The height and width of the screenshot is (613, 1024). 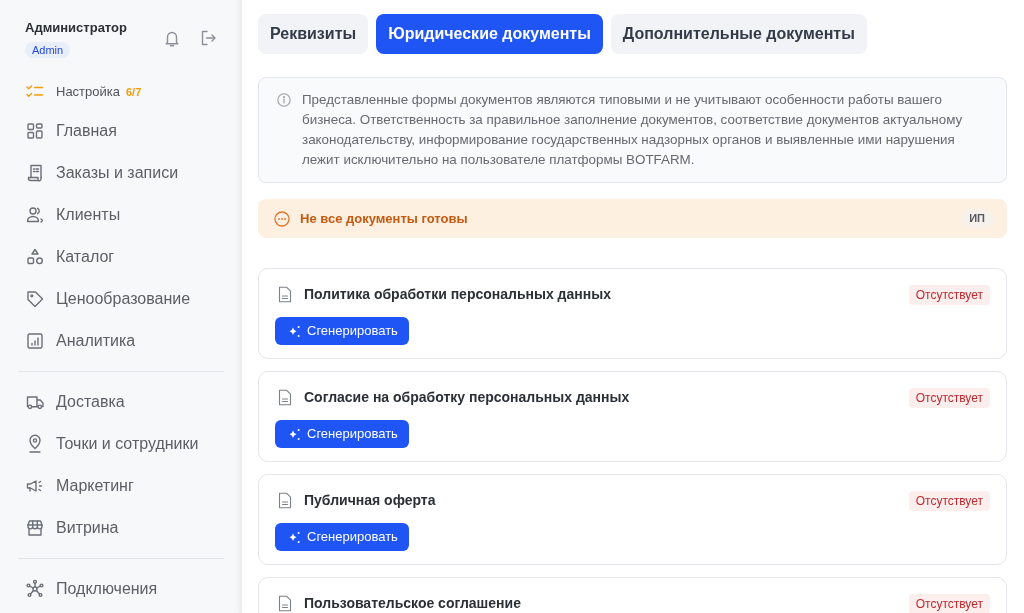 I want to click on receipt-icon, so click(x=35, y=173).